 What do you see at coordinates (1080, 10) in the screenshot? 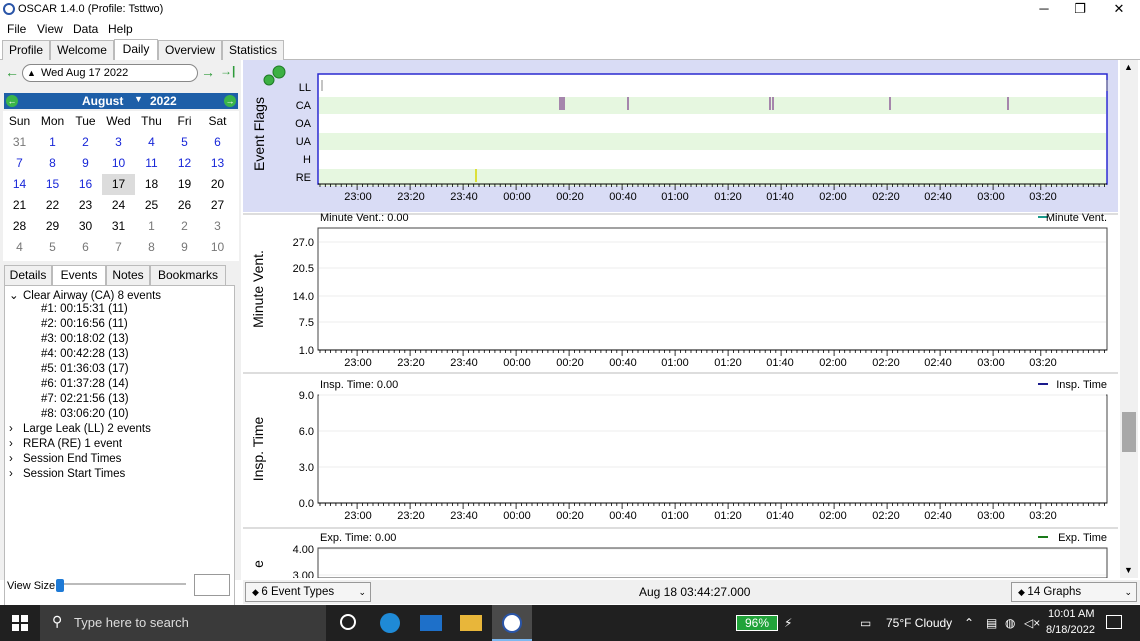
I see `maximize-button: ❐` at bounding box center [1080, 10].